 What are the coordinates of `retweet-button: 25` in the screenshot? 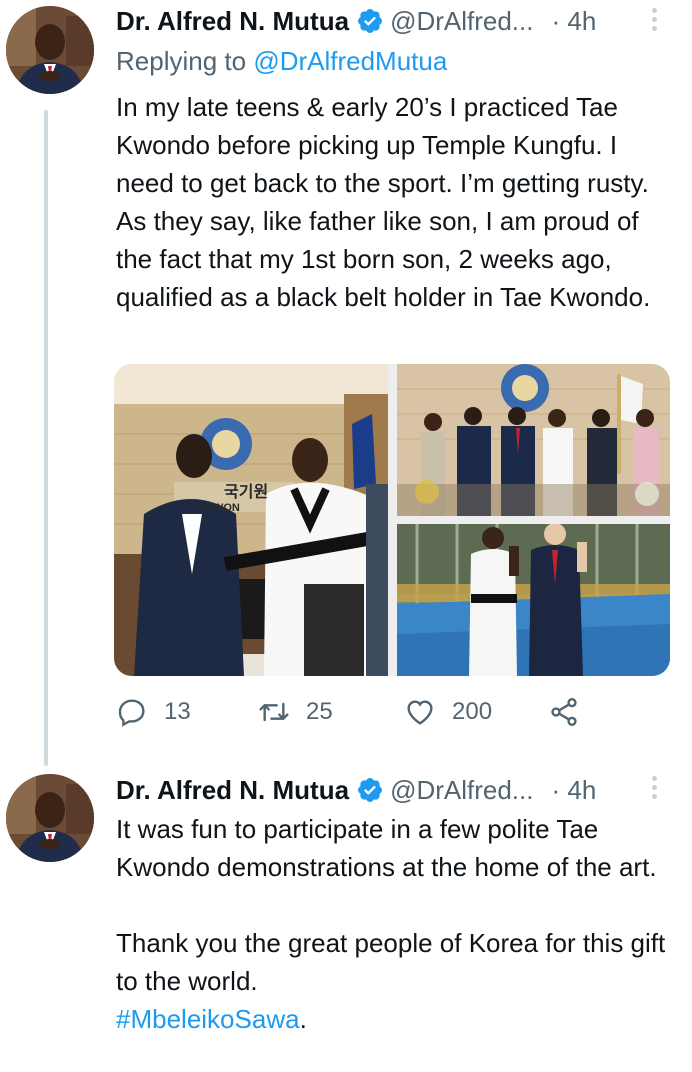 It's located at (295, 712).